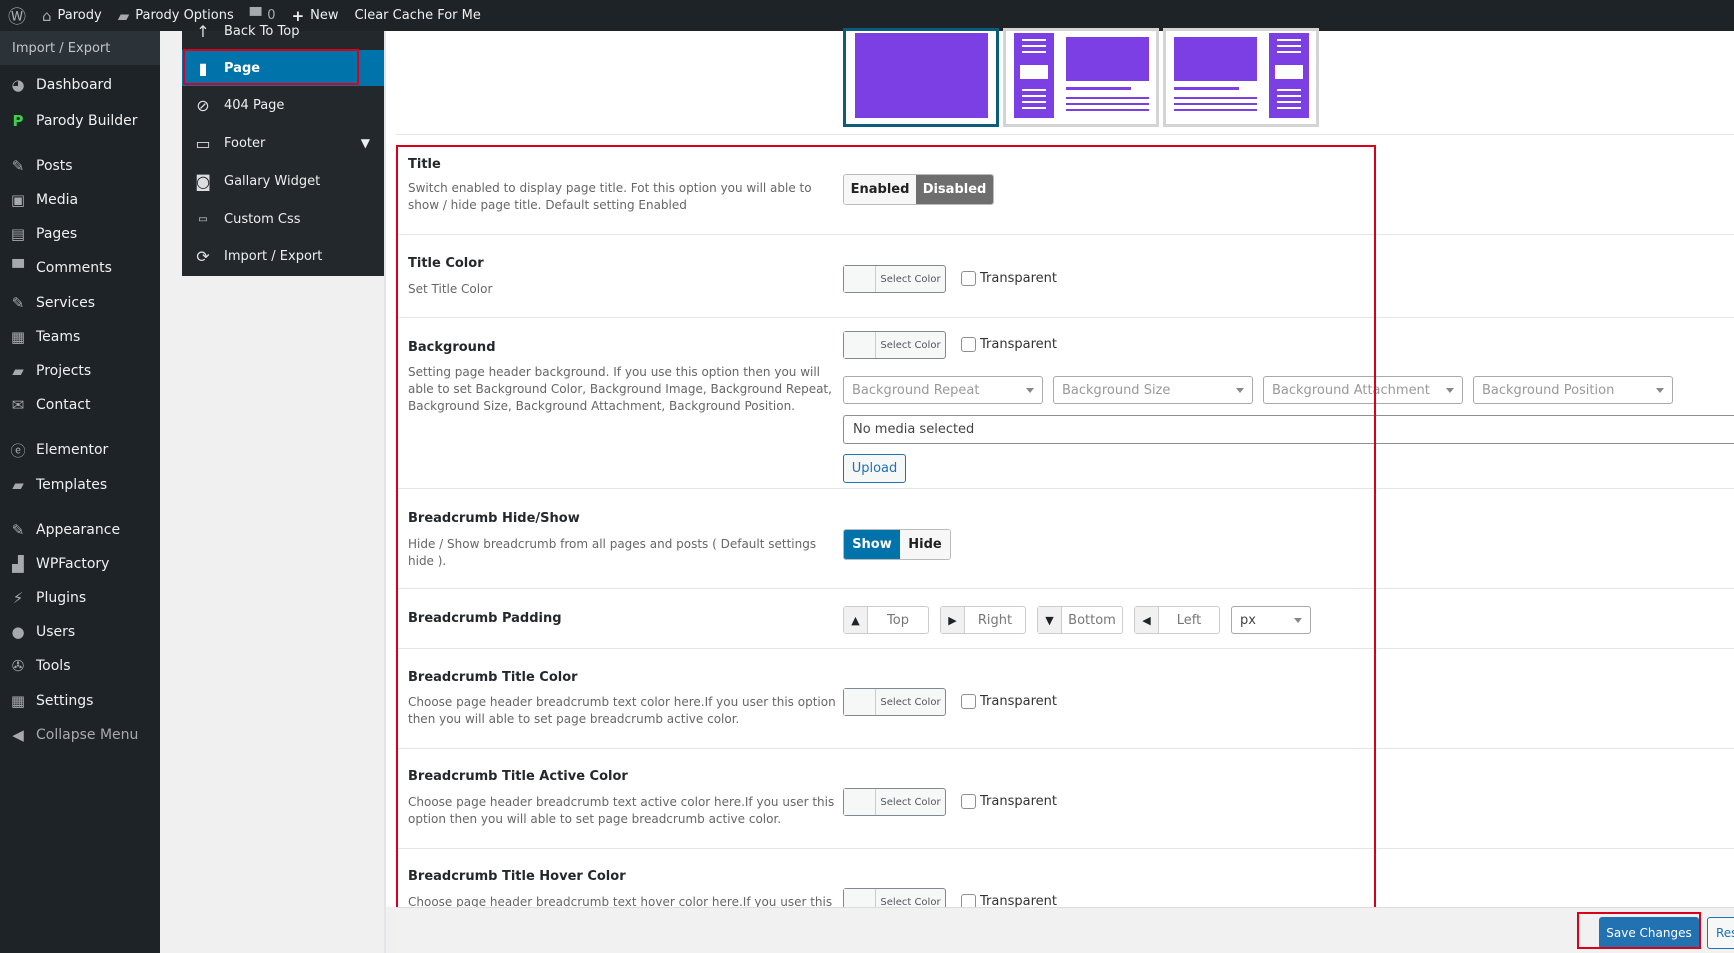  Describe the element at coordinates (65, 701) in the screenshot. I see `menu-item-label: Settings` at that location.